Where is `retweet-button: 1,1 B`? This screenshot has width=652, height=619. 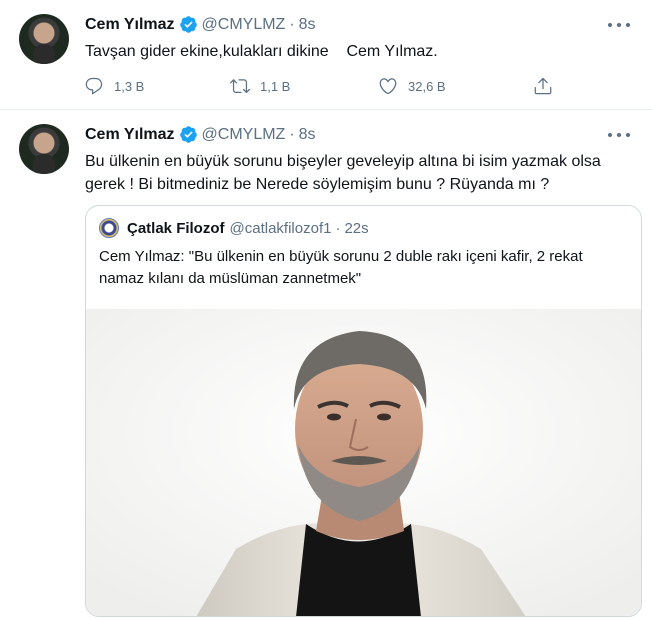
retweet-button: 1,1 B is located at coordinates (260, 86).